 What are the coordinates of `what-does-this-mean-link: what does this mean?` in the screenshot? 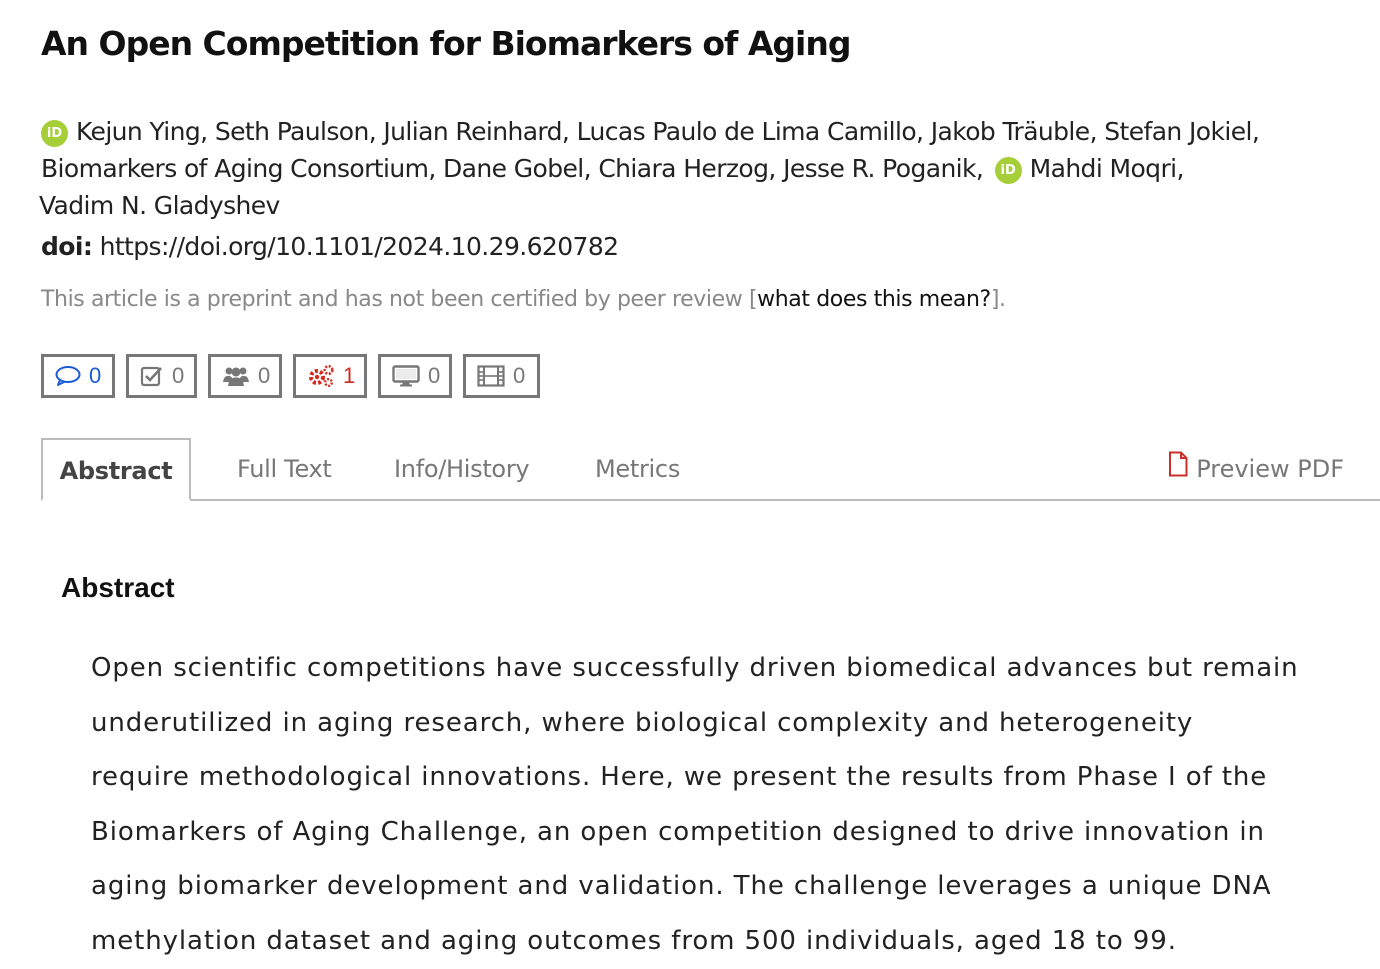 It's located at (874, 299).